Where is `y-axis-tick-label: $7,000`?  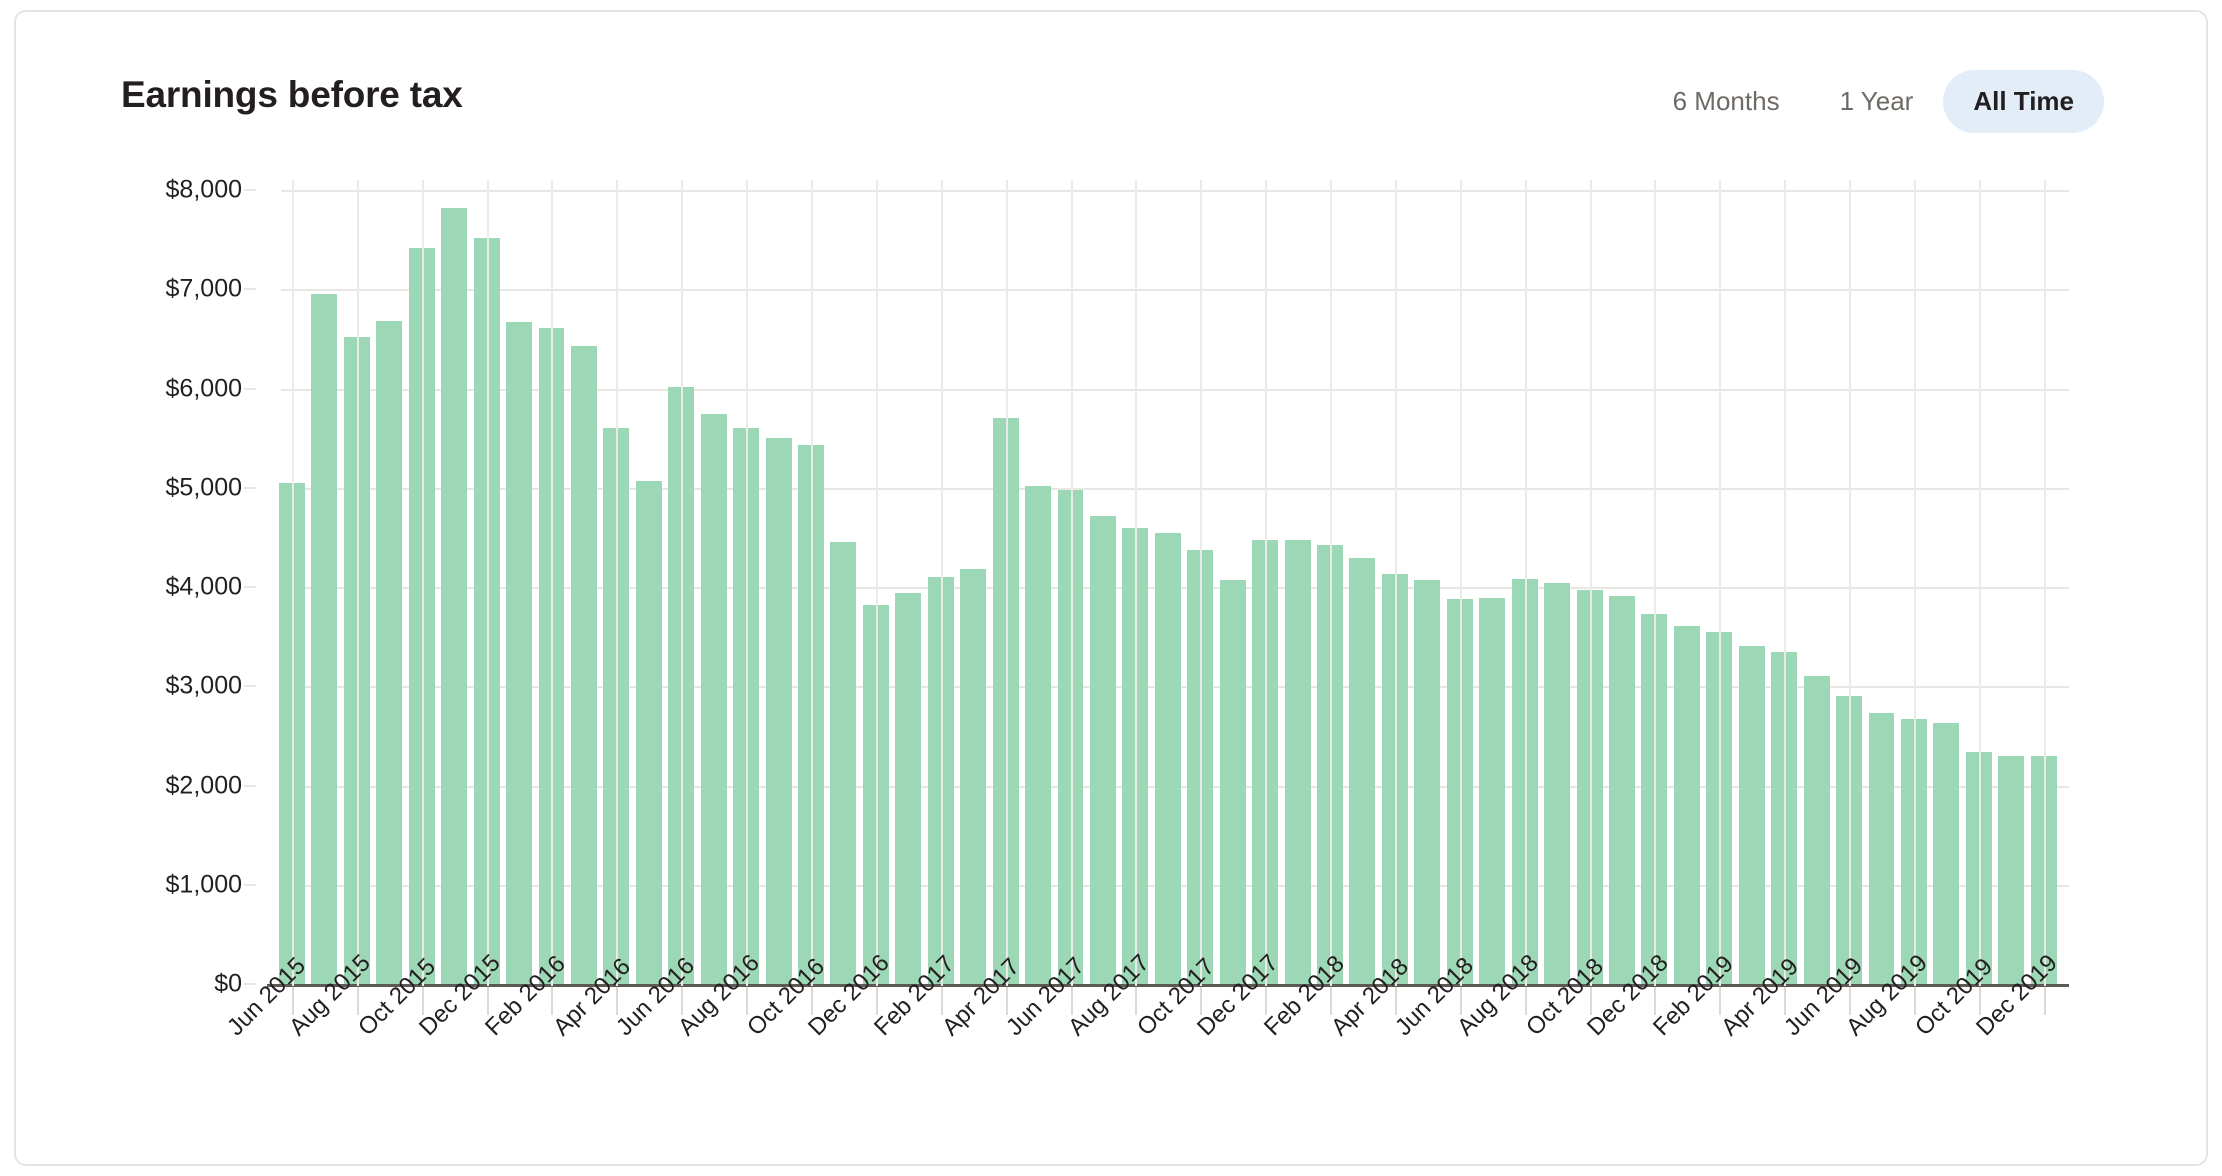
y-axis-tick-label: $7,000 is located at coordinates (203, 288).